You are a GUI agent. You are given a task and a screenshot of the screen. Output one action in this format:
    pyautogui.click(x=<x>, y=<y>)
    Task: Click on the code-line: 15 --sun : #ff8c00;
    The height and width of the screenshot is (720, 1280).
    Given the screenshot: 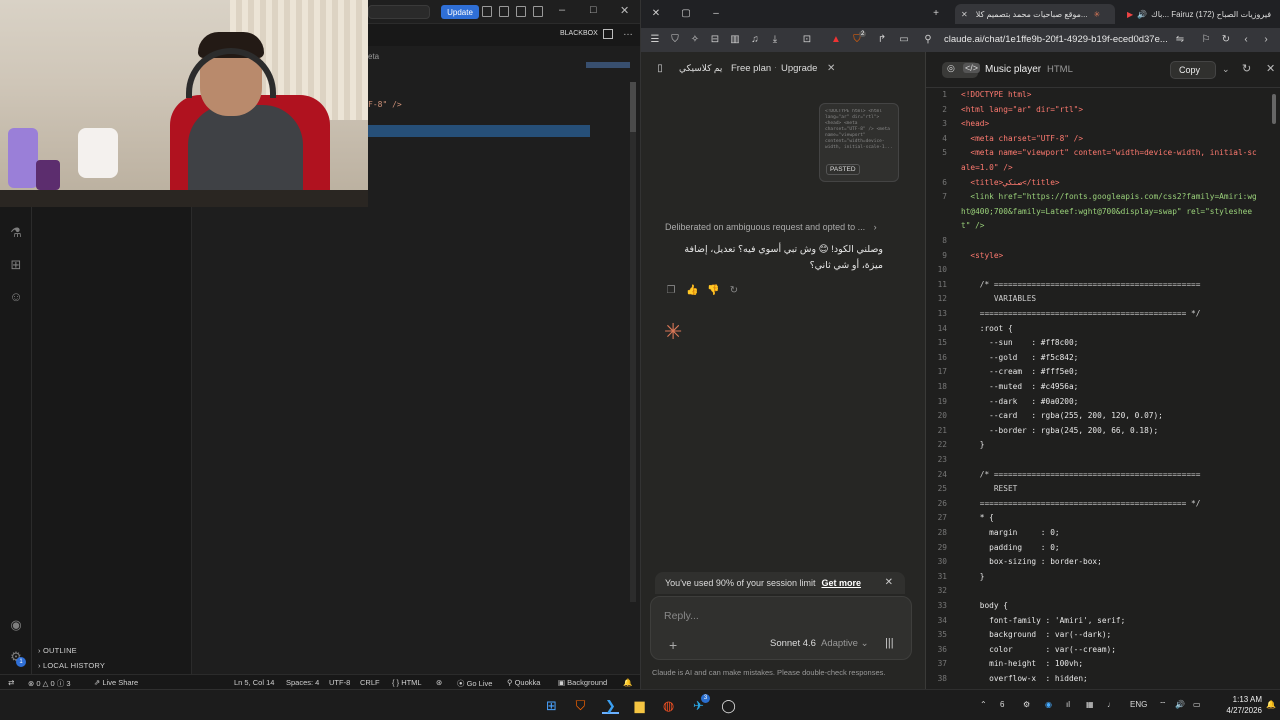 What is the action you would take?
    pyautogui.click(x=1101, y=345)
    